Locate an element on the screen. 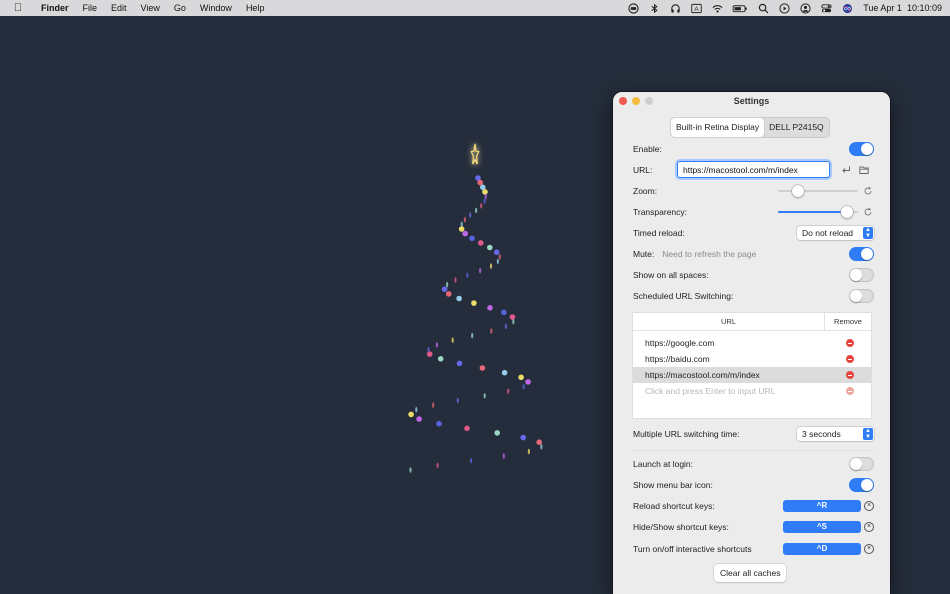 The image size is (950, 594). interactive-shortcut-recorder: ^D is located at coordinates (822, 549).